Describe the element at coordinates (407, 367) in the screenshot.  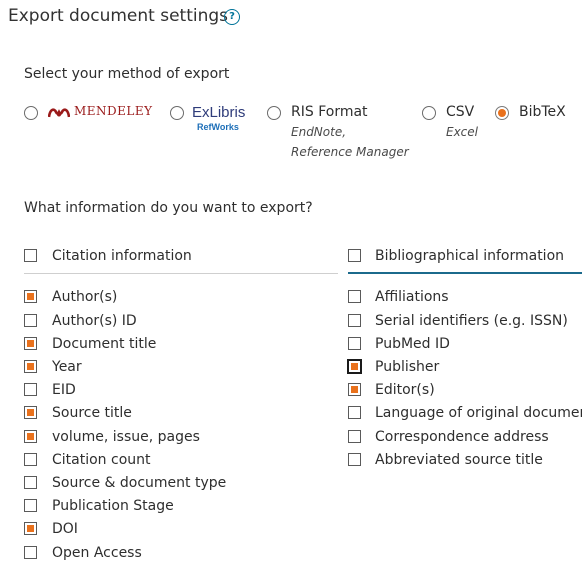
I see `label-publisher: Publisher` at that location.